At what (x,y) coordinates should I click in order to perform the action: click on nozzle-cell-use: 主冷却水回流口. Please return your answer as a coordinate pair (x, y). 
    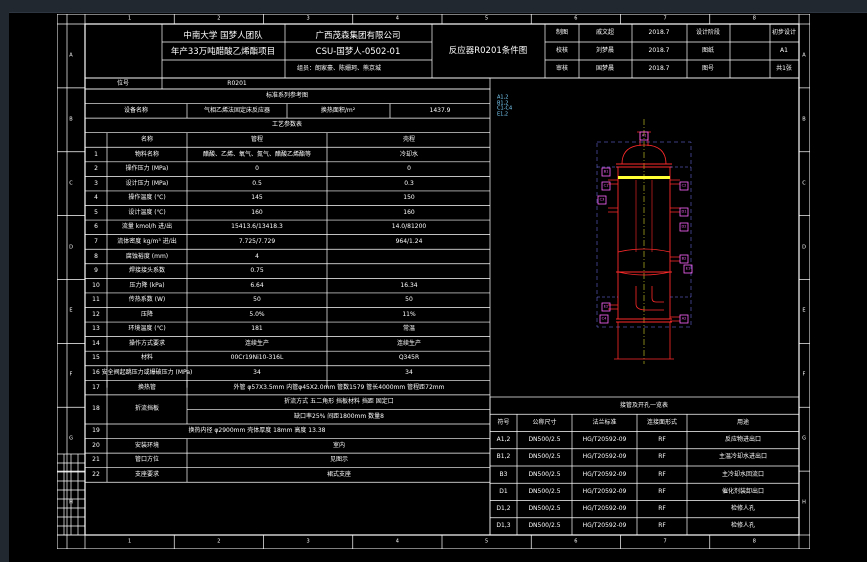
    Looking at the image, I should click on (743, 474).